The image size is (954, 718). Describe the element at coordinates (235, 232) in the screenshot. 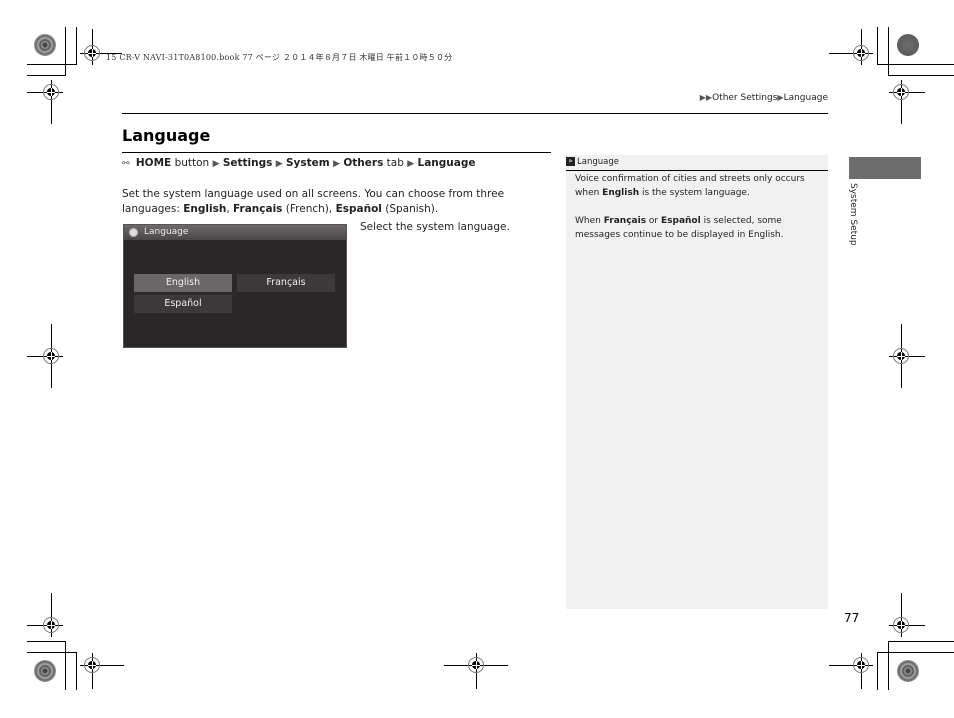

I see `screen-title-bar: Language` at that location.